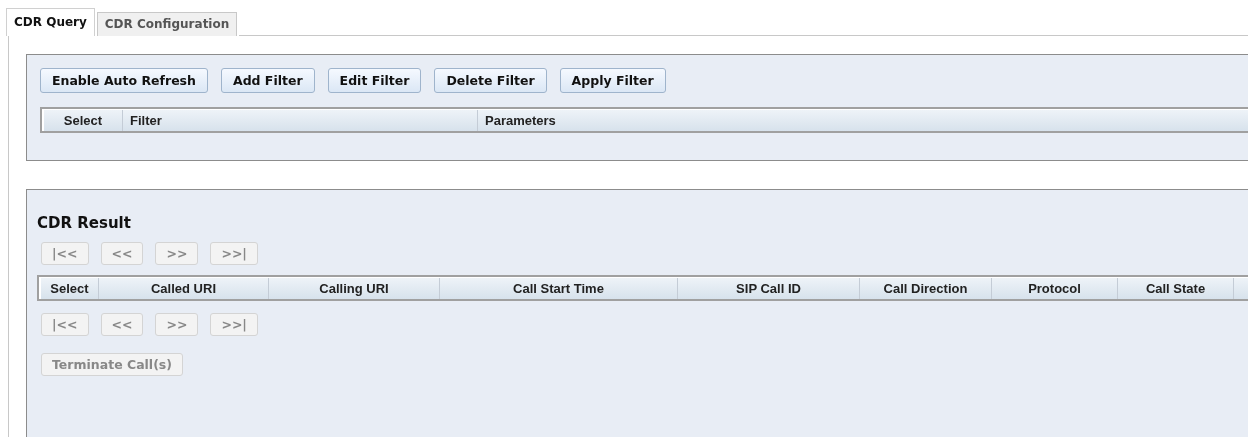  I want to click on column-header: Called URI, so click(184, 288).